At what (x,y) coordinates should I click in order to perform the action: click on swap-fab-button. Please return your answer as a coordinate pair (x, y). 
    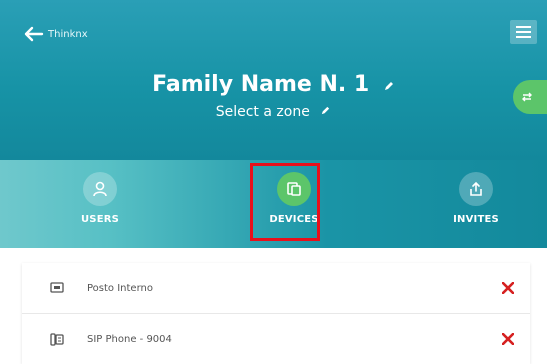
    Looking at the image, I should click on (530, 97).